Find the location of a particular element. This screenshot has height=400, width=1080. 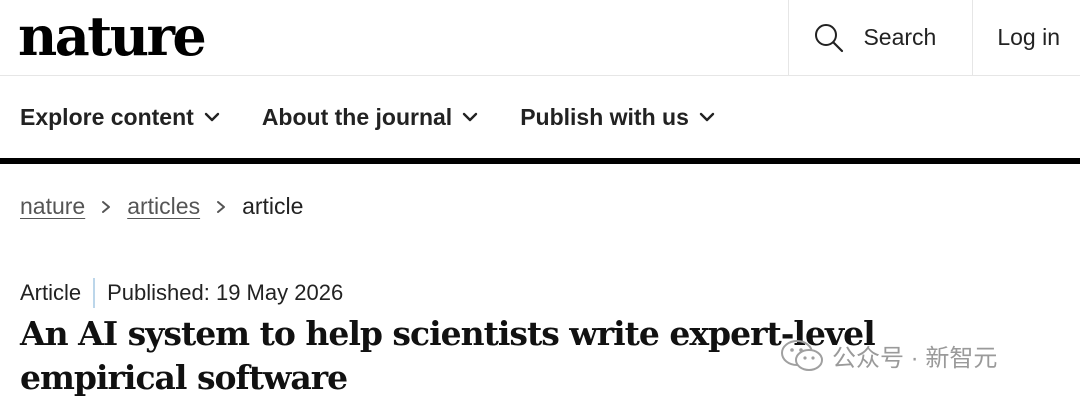

nav-divider is located at coordinates (540, 161).